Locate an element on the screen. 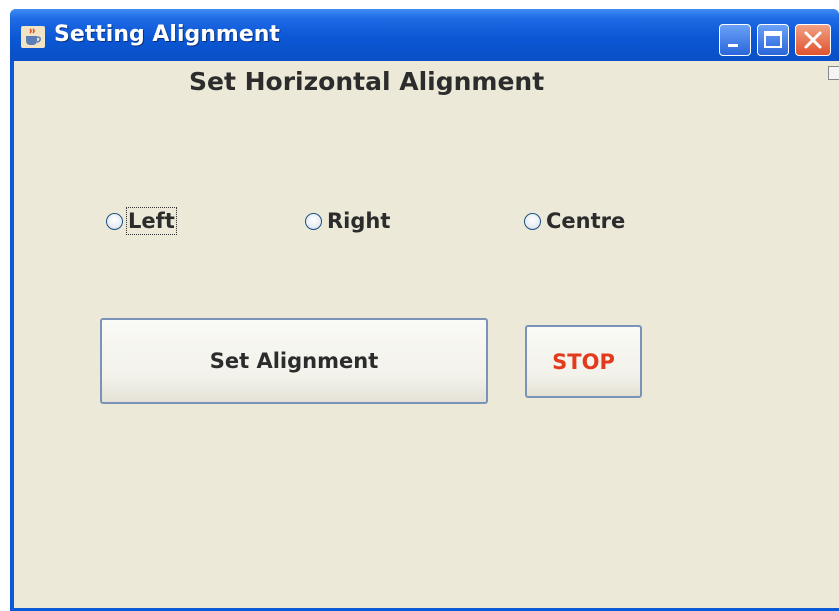 Image resolution: width=839 pixels, height=611 pixels. radio-right-label: Right is located at coordinates (359, 221).